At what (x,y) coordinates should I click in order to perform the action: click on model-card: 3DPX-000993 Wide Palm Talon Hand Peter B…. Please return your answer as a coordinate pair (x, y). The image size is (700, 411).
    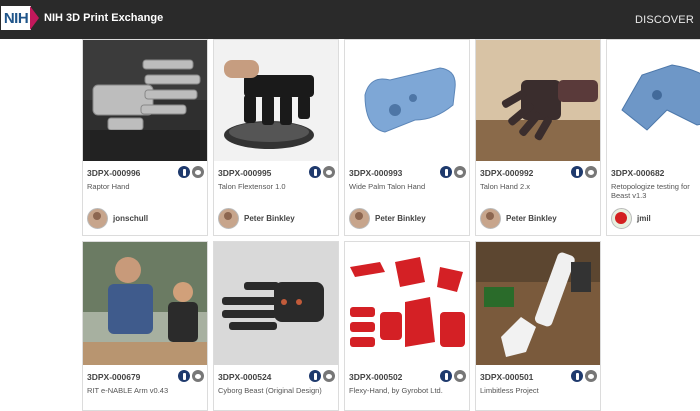
    Looking at the image, I should click on (407, 137).